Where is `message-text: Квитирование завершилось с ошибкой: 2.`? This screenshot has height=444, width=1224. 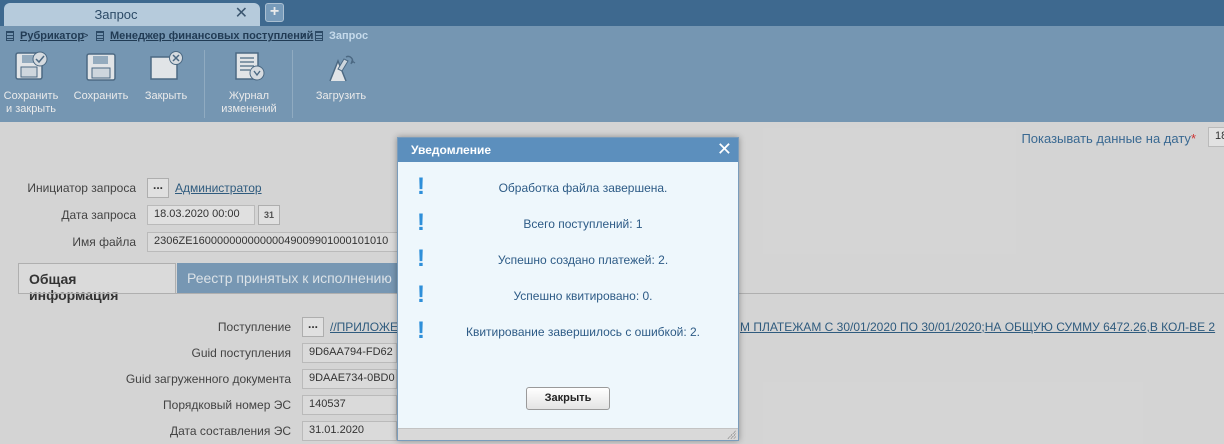 message-text: Квитирование завершилось с ошибкой: 2. is located at coordinates (582, 332).